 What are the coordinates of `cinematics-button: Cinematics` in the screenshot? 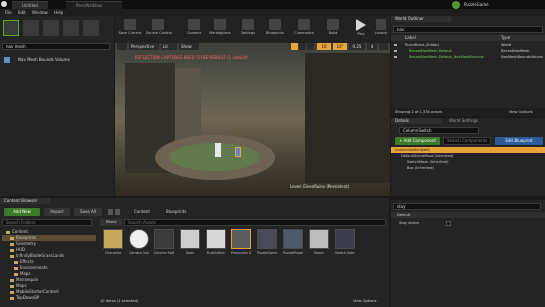 It's located at (304, 29).